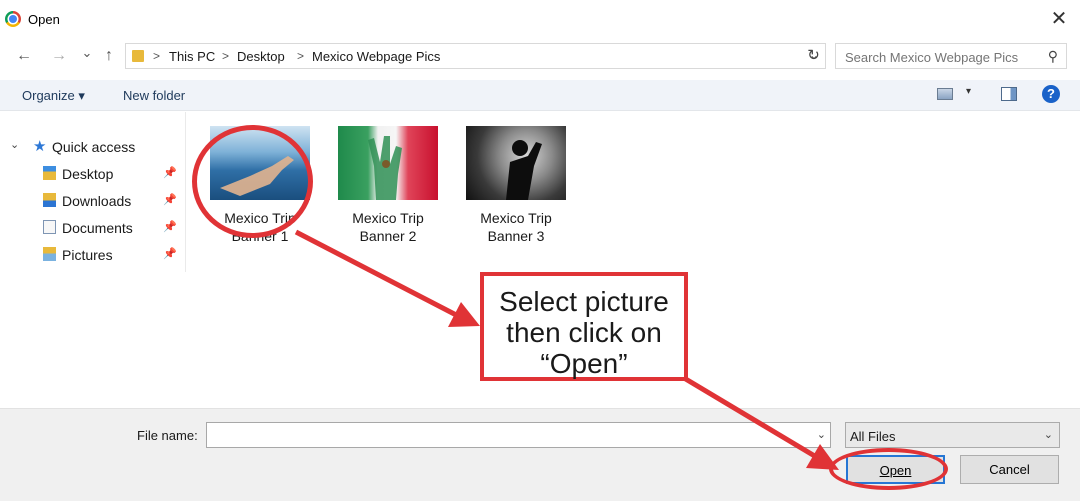 The image size is (1080, 501). Describe the element at coordinates (888, 469) in the screenshot. I see `highlight-circle-open` at that location.